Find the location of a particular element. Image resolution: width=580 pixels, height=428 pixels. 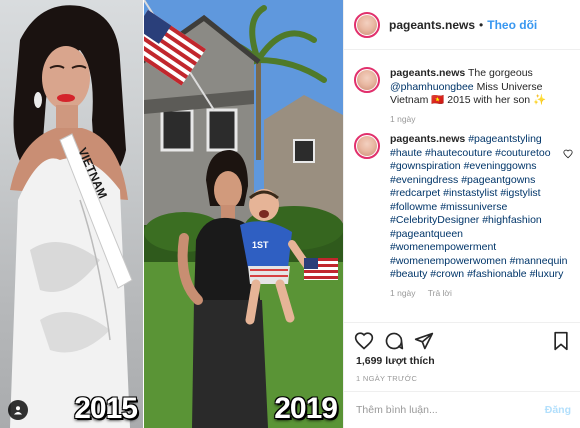

svg-text: 1ST is located at coordinates (260, 245).